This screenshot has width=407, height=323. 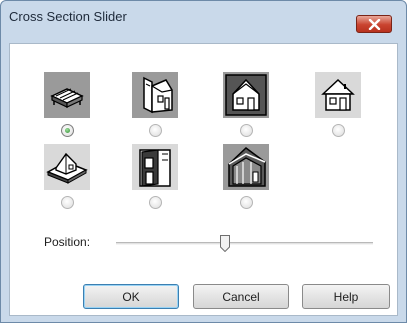 I want to click on house-floor-plan-icon, so click(x=67, y=167).